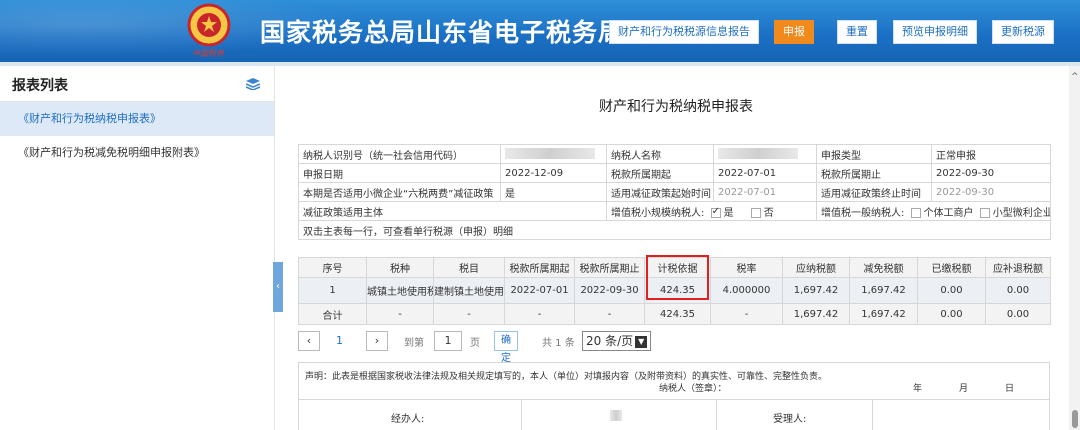 The height and width of the screenshot is (430, 1080). What do you see at coordinates (768, 213) in the screenshot?
I see `vat-small-no-label: 否` at bounding box center [768, 213].